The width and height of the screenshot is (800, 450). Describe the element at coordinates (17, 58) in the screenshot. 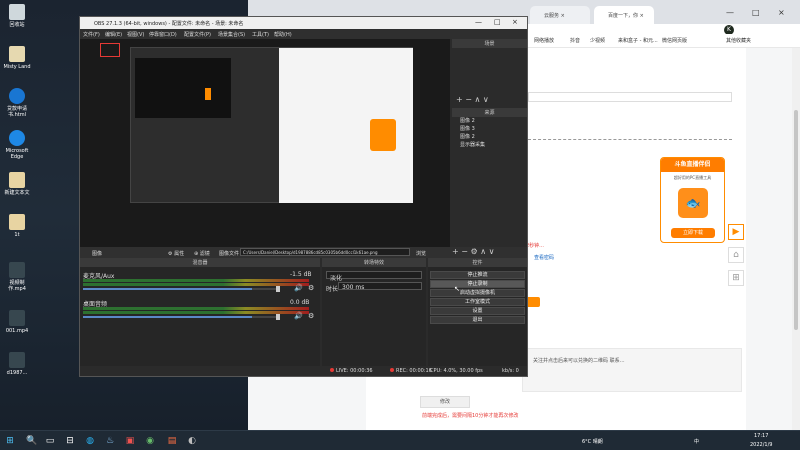

I see `desktop-icon-misty-land: Misty Land` at that location.